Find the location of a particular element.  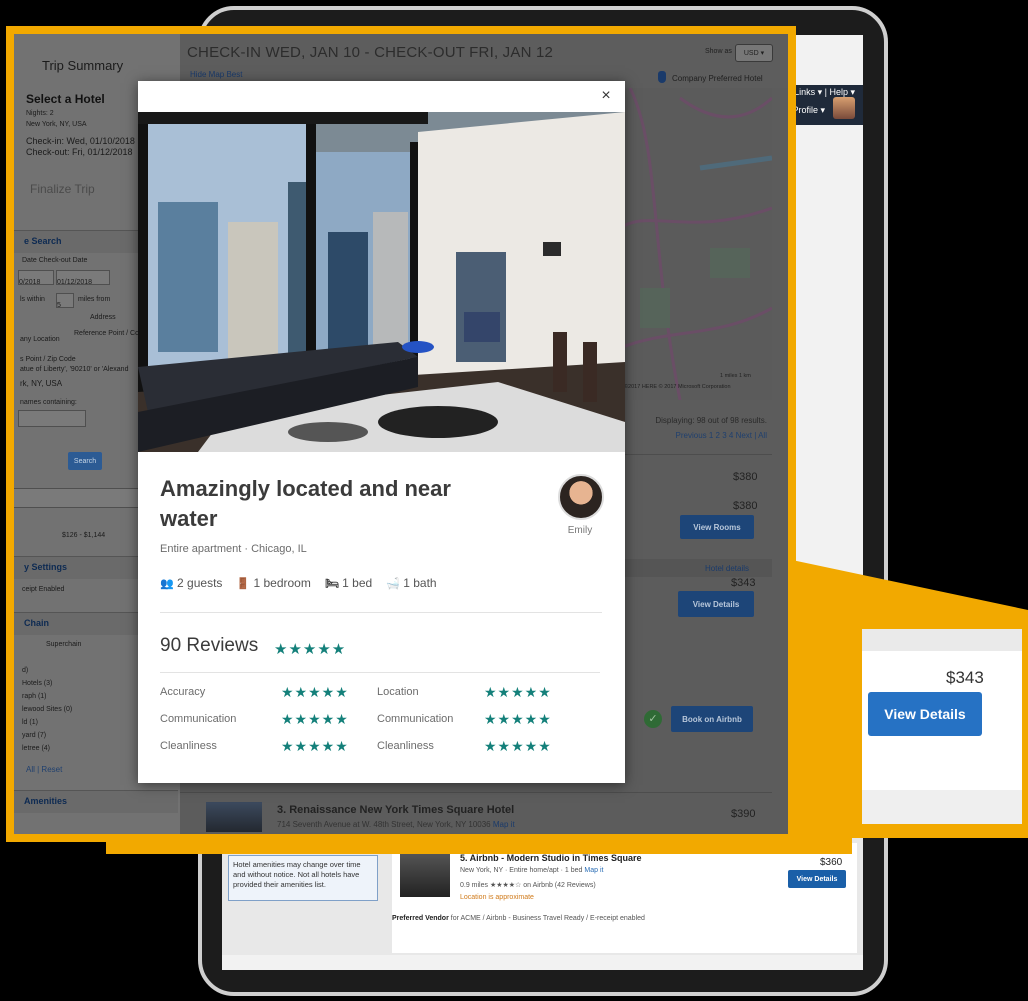

close-icon: × is located at coordinates (606, 96).